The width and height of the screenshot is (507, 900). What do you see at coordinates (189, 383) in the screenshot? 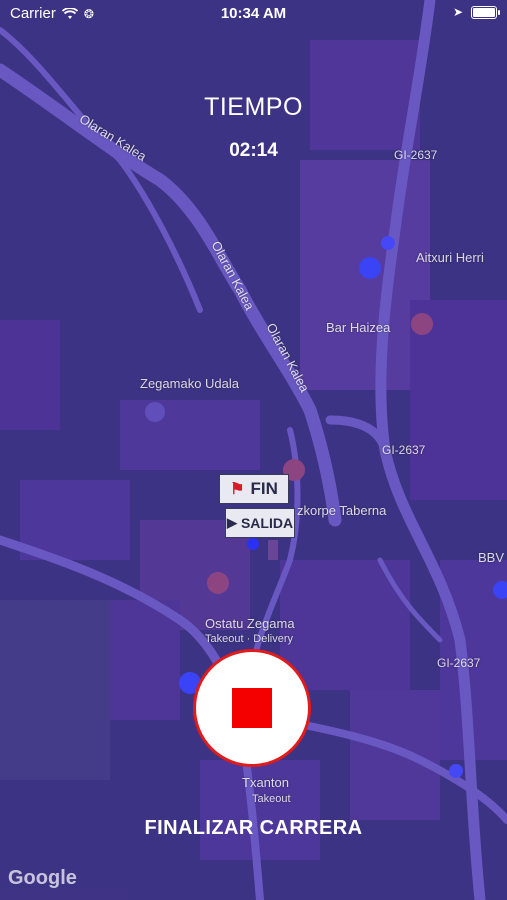
I see `place-label: Zegamako Udala` at bounding box center [189, 383].